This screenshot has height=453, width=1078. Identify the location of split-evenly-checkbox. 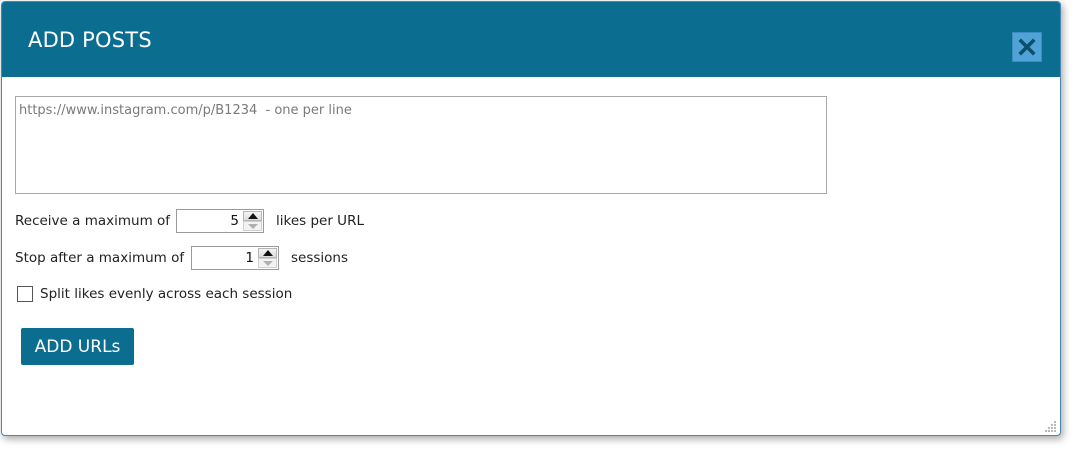
(25, 294).